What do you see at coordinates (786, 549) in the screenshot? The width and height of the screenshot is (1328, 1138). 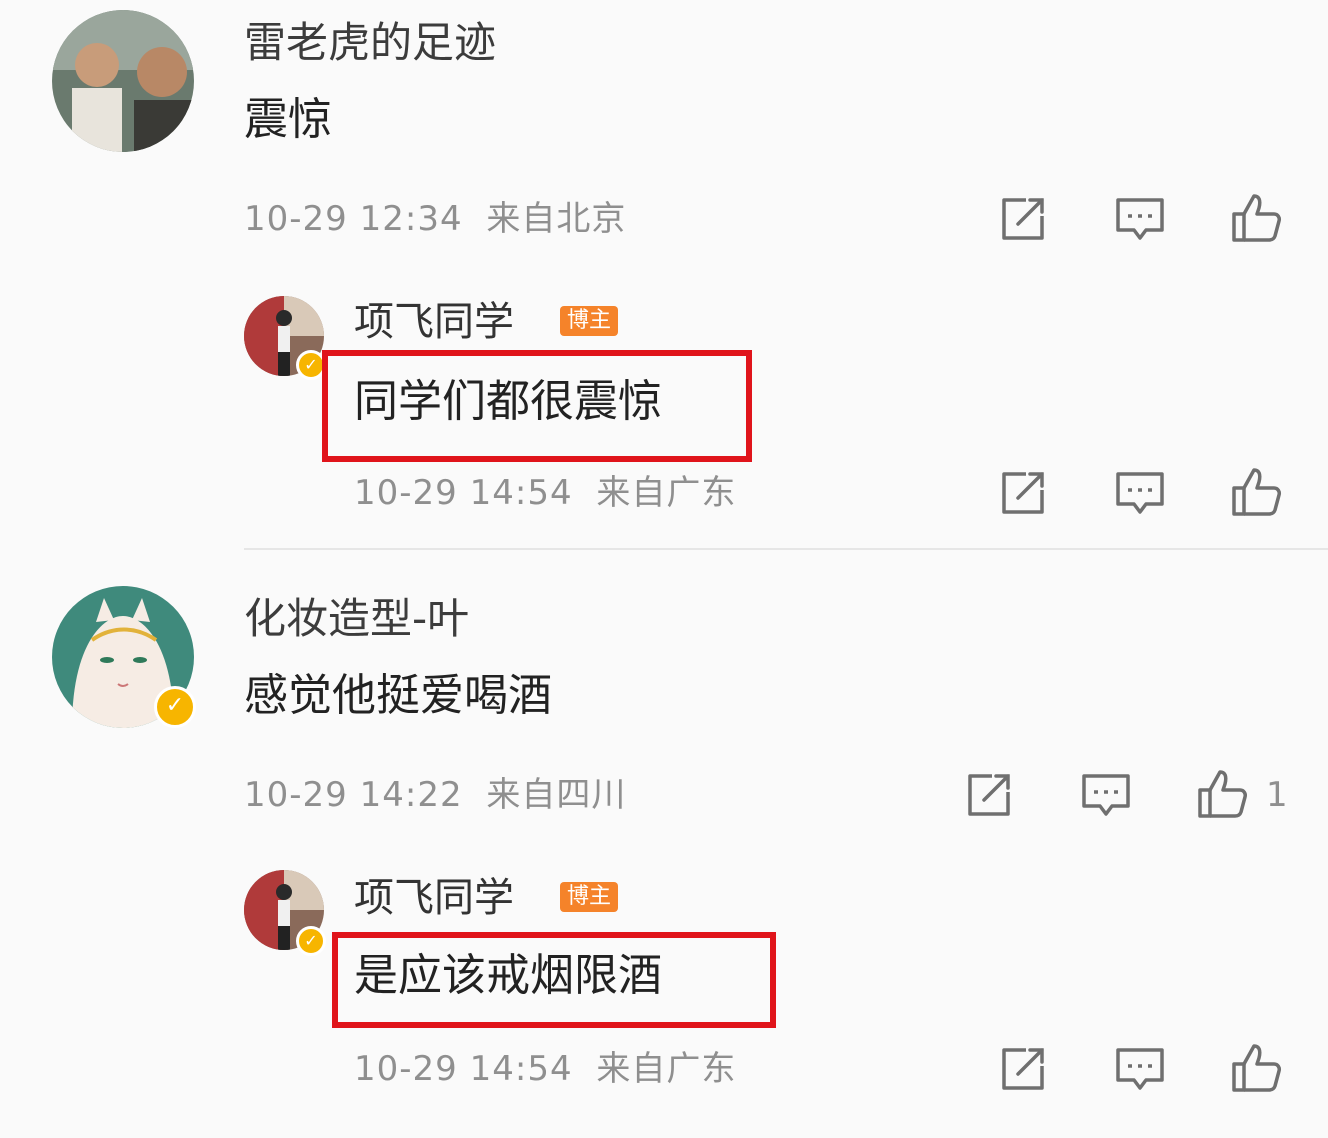 I see `divider` at bounding box center [786, 549].